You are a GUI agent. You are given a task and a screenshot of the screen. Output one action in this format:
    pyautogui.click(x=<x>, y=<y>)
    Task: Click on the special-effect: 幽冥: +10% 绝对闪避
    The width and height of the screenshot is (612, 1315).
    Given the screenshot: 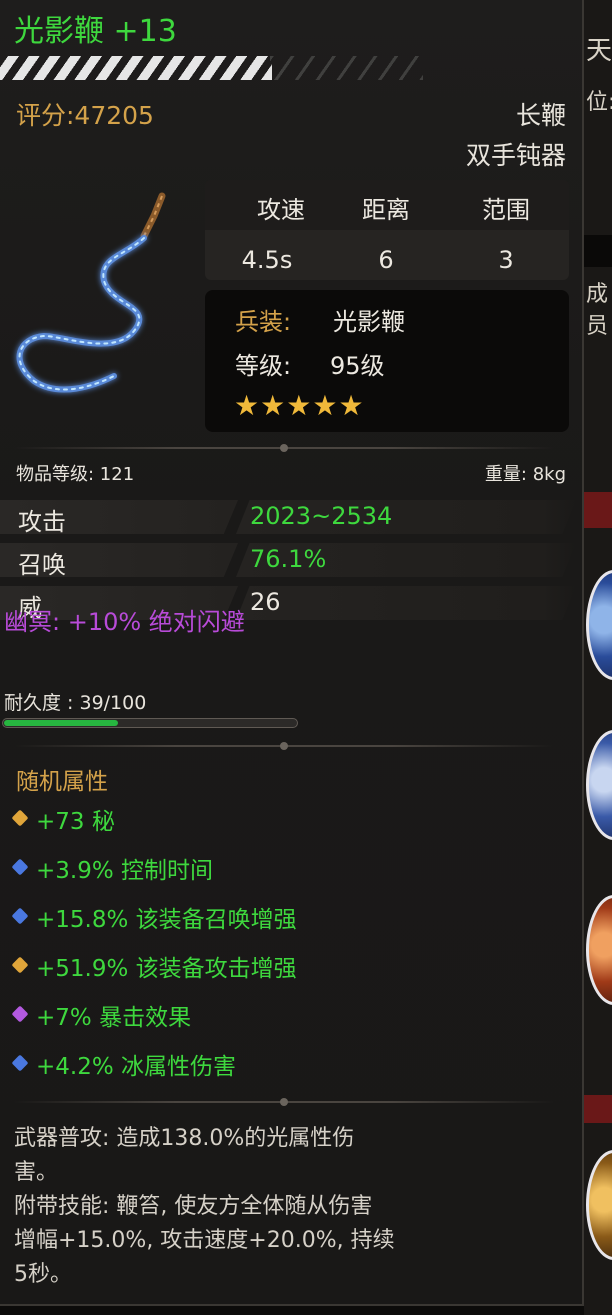 What is the action you would take?
    pyautogui.click(x=124, y=622)
    